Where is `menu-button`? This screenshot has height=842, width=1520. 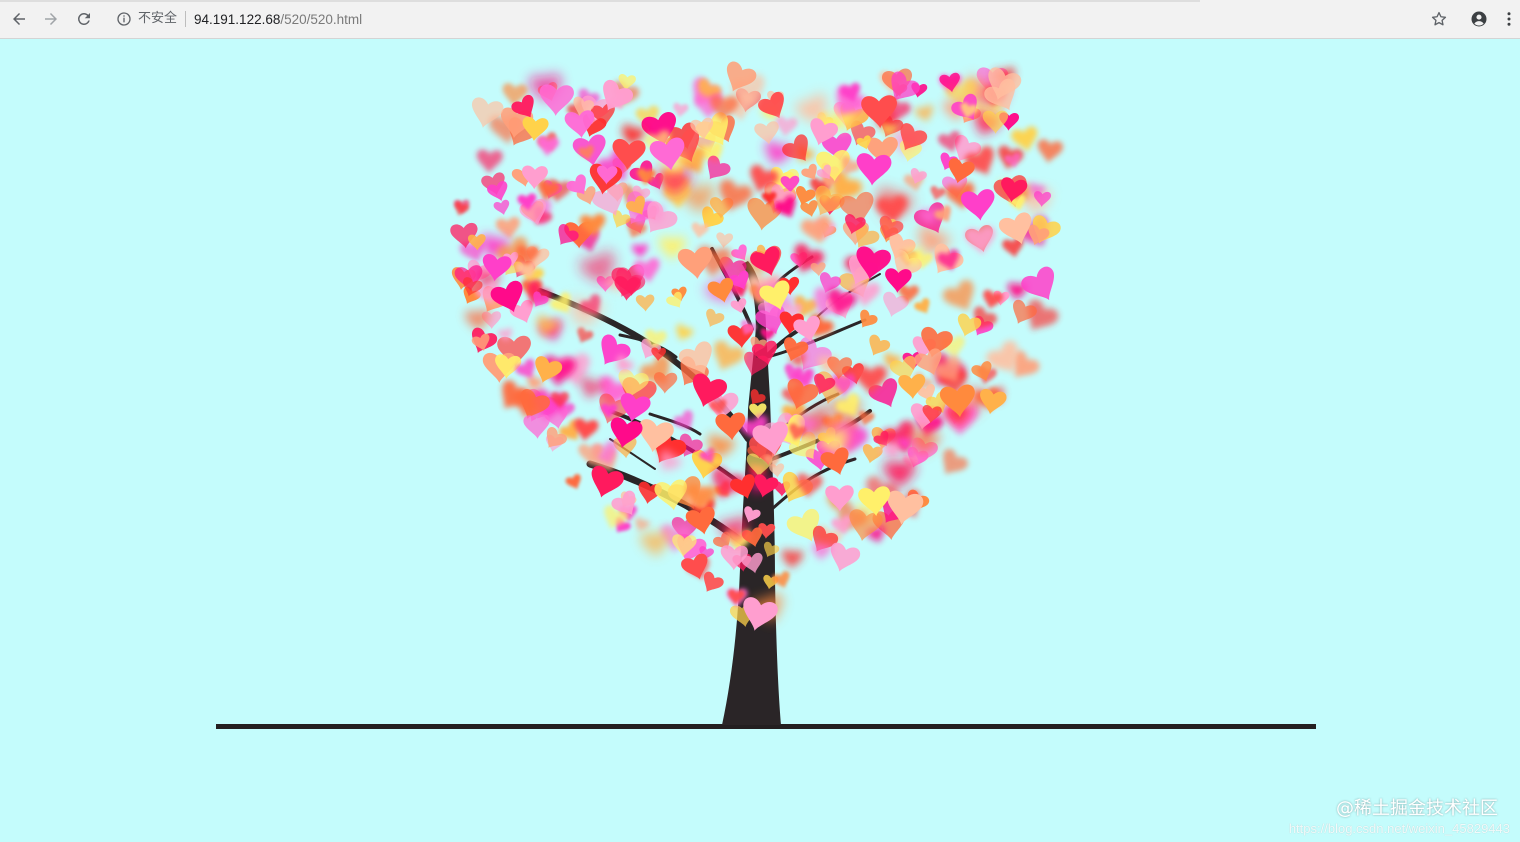 menu-button is located at coordinates (1509, 19).